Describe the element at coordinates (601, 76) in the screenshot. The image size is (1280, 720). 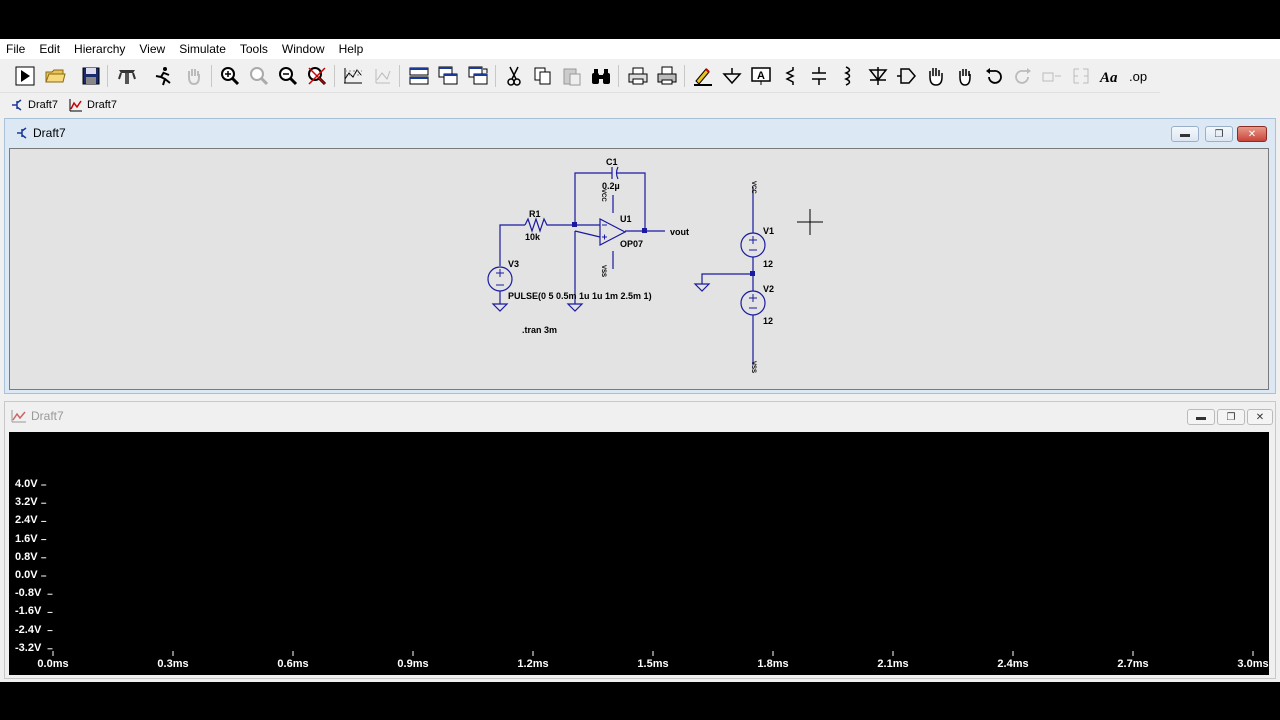
I see `find-icon` at that location.